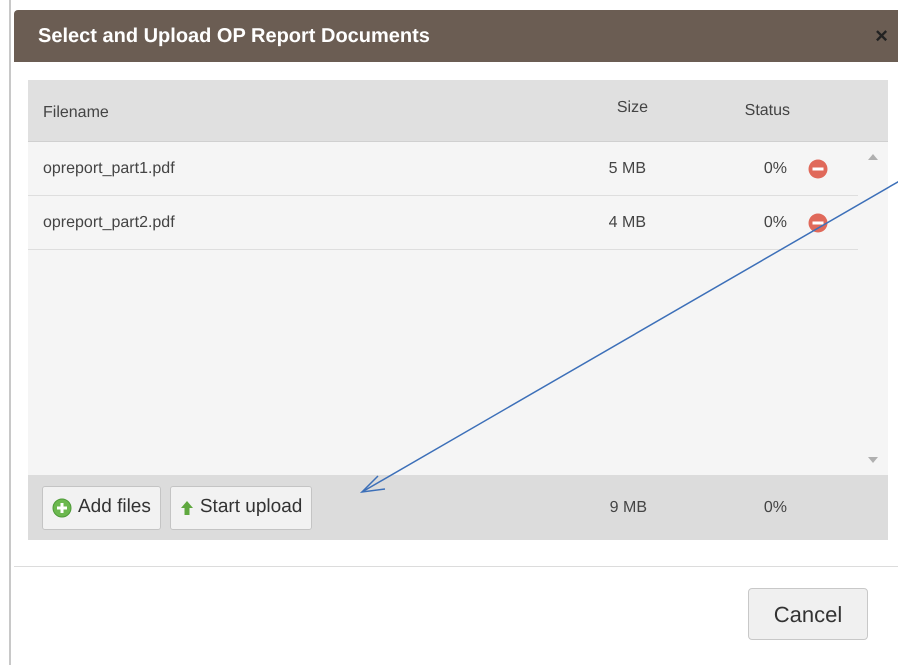 The width and height of the screenshot is (898, 665). Describe the element at coordinates (241, 508) in the screenshot. I see `start-upload-button: Start upload` at that location.